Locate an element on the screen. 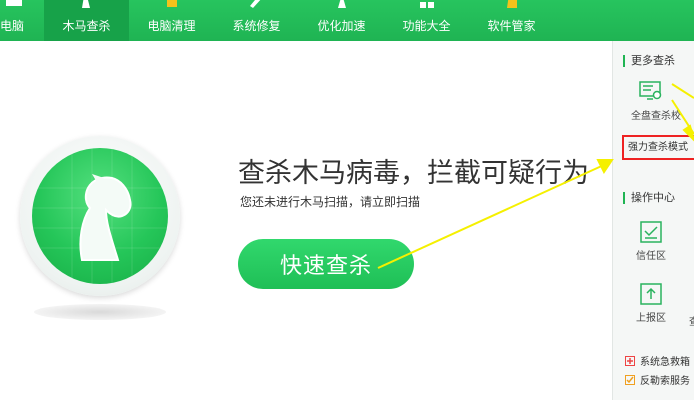  anti-ransom-link: 反勒索服务 is located at coordinates (657, 379).